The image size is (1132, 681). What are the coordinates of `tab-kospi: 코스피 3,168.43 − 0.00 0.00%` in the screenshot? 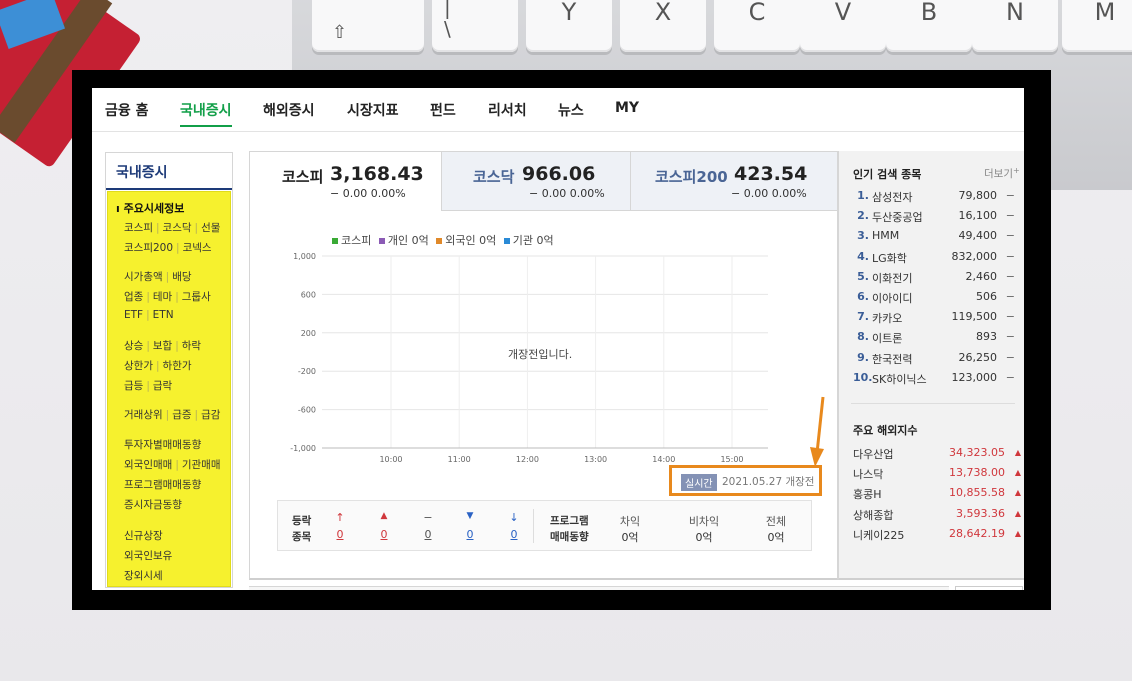 It's located at (345, 181).